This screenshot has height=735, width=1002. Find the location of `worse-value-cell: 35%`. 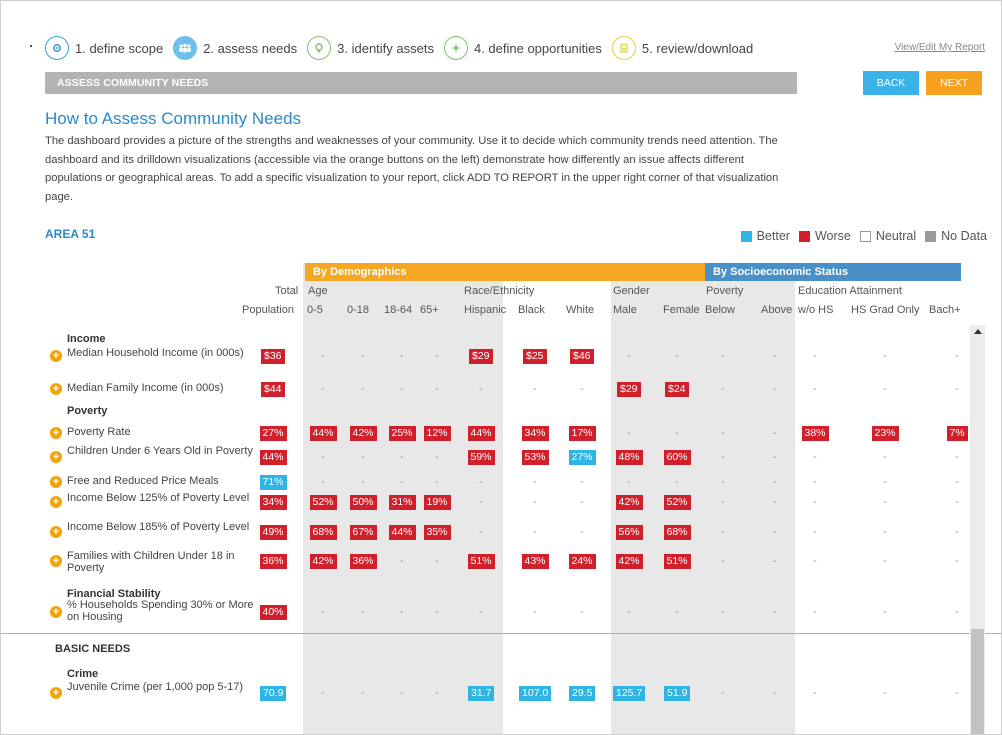

worse-value-cell: 35% is located at coordinates (437, 532).